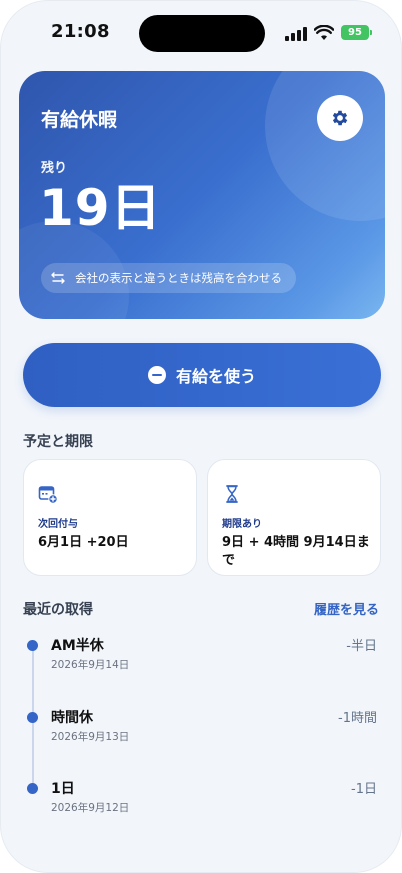 The image size is (402, 873). I want to click on view-history-link: 履歴を見る, so click(346, 608).